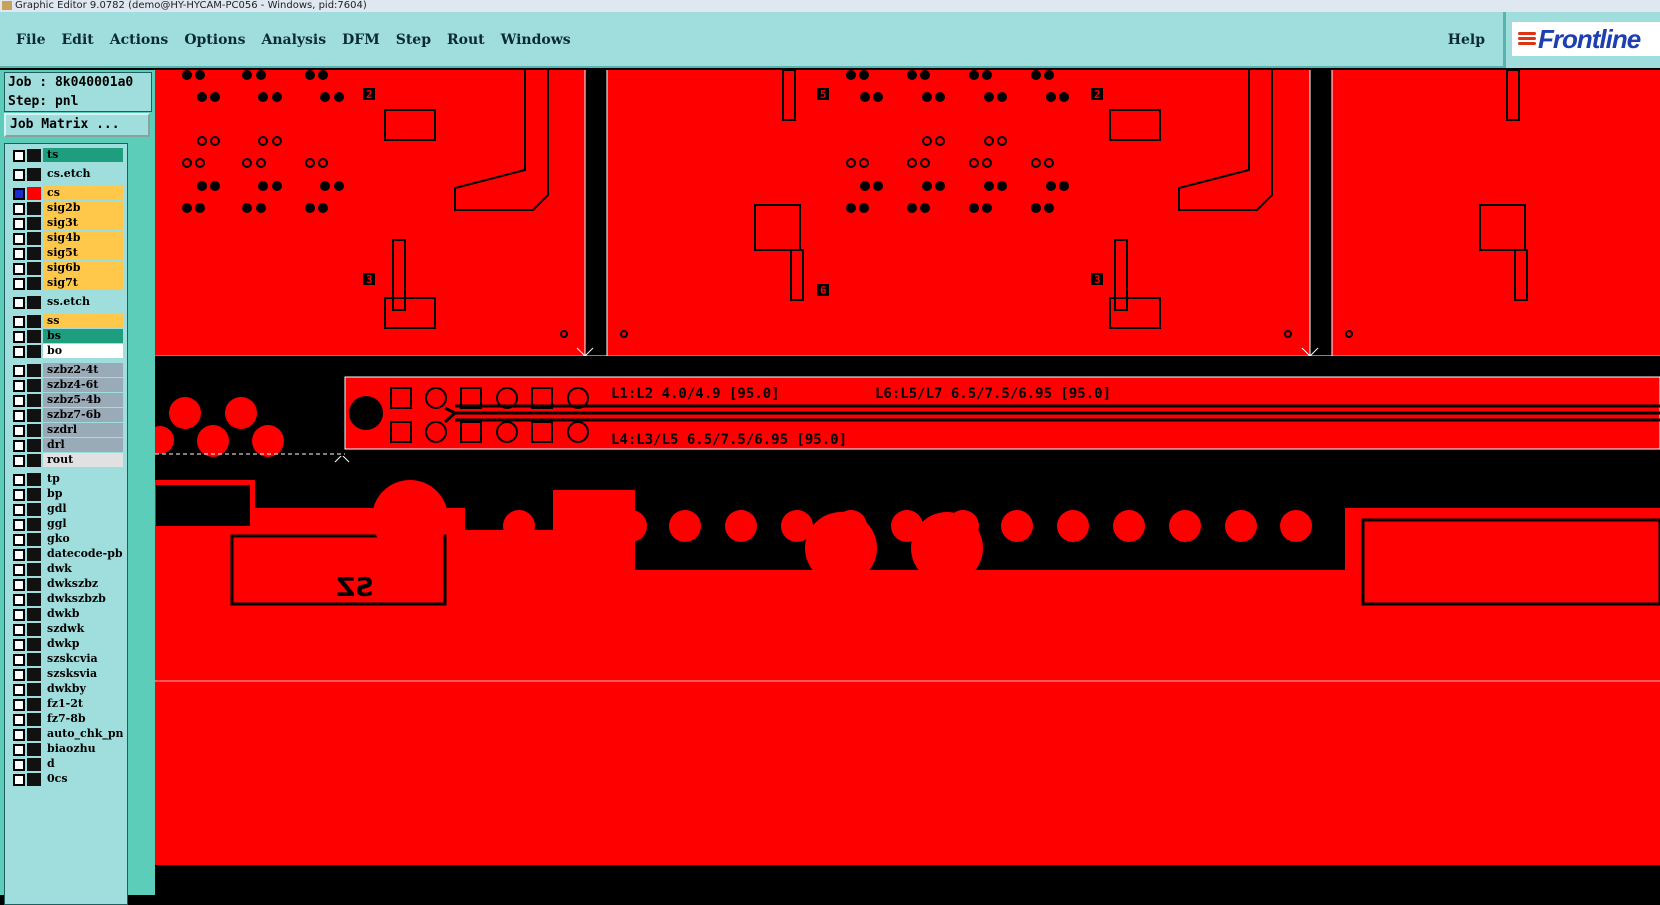 The width and height of the screenshot is (1660, 905). Describe the element at coordinates (214, 40) in the screenshot. I see `menu-options: Options` at that location.